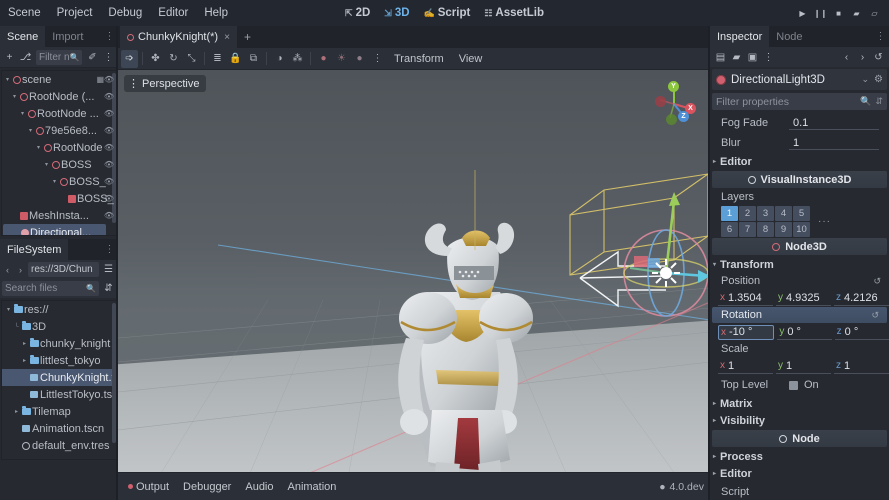  I want to click on right-dock-splitter, so click(709, 263).